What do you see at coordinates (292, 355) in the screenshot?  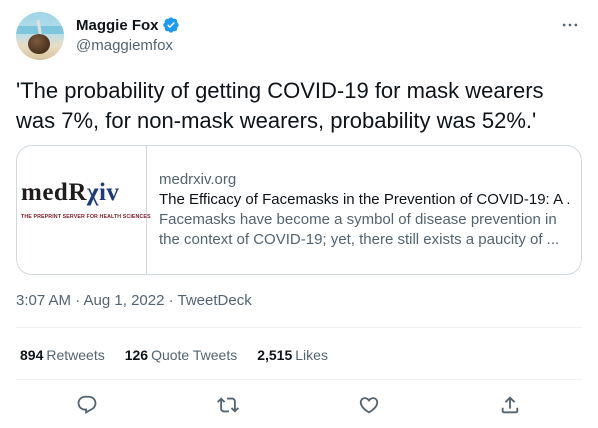 I see `likes-stat: 2,515 Likes` at bounding box center [292, 355].